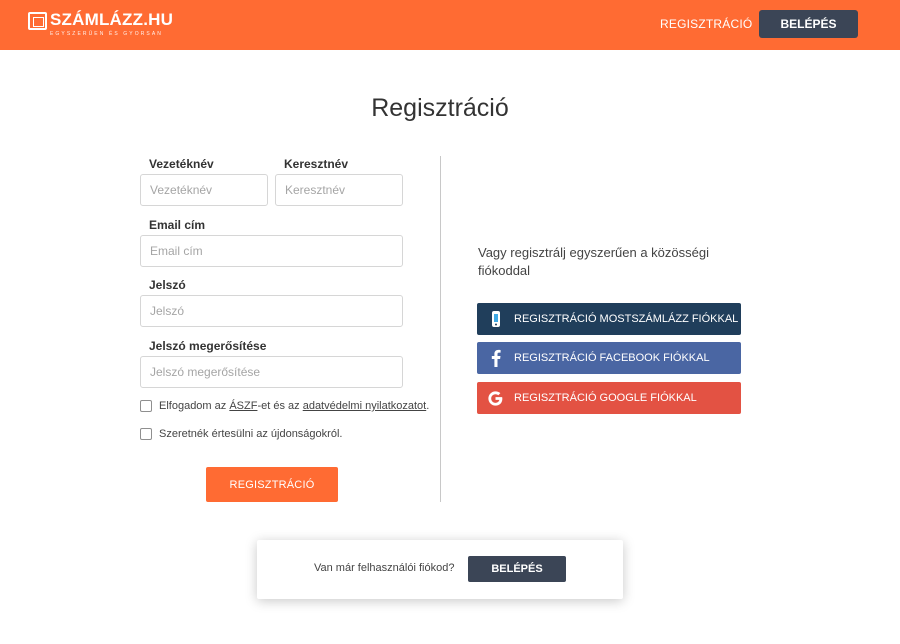 The image size is (900, 644). I want to click on logo-text: SZÁMLÁZZ.HU, so click(112, 19).